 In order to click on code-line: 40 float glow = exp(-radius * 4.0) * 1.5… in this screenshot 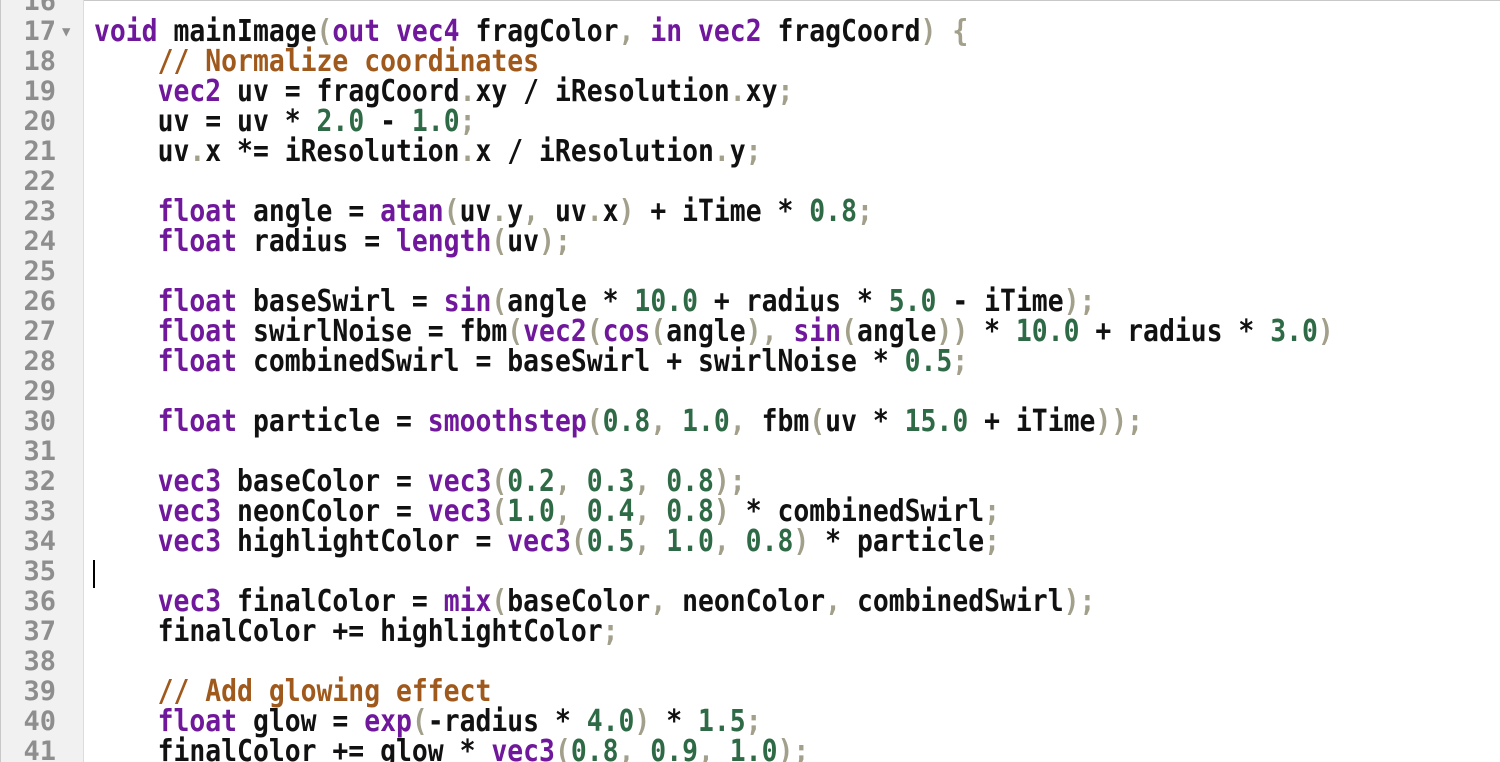, I will do `click(750, 722)`.